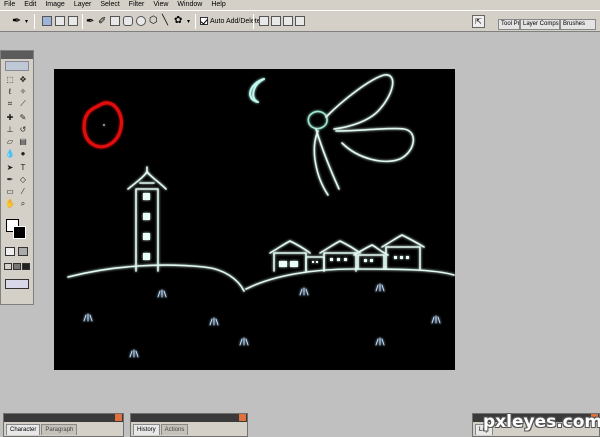  I want to click on shape-layers-button, so click(47, 21).